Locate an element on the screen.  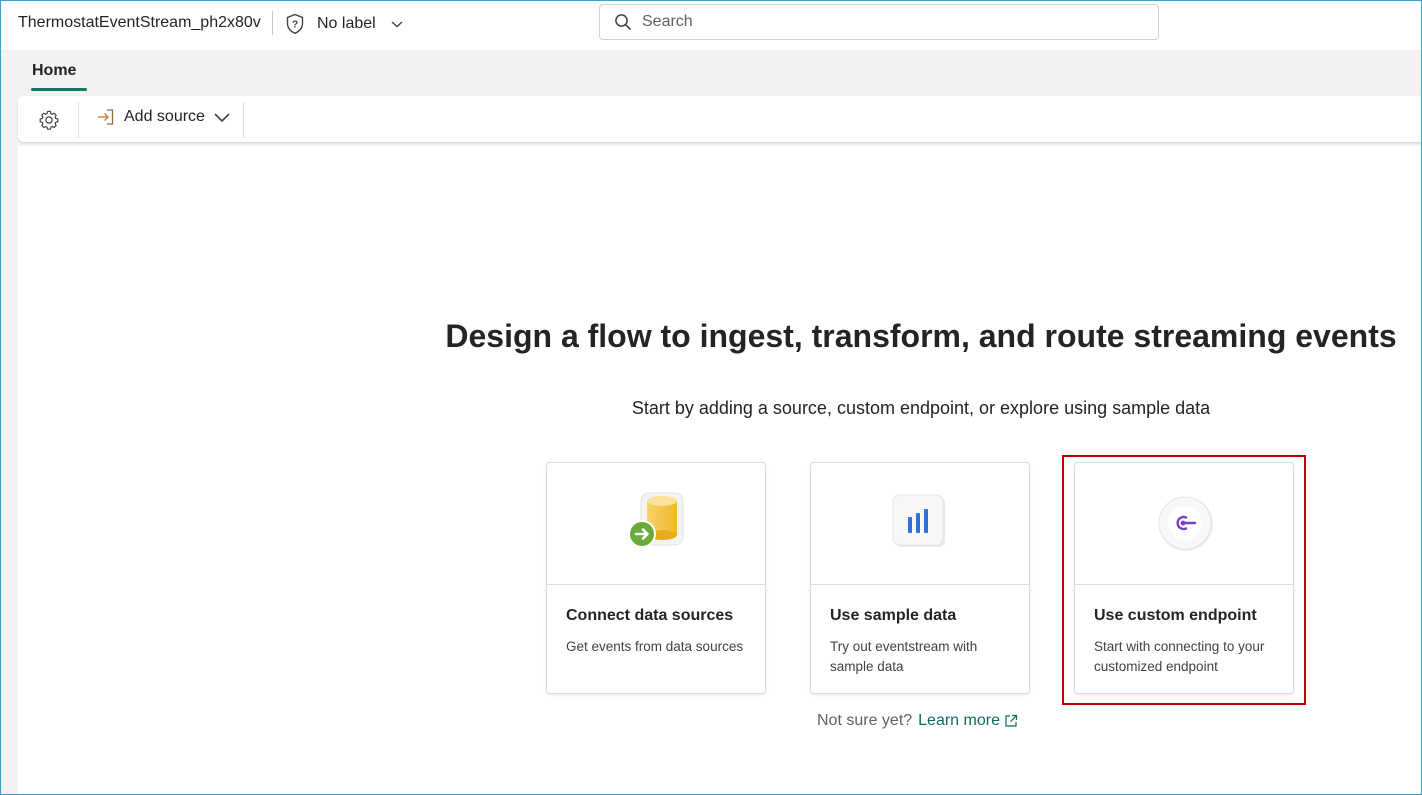
sensitivity-label-text: No label is located at coordinates (346, 23).